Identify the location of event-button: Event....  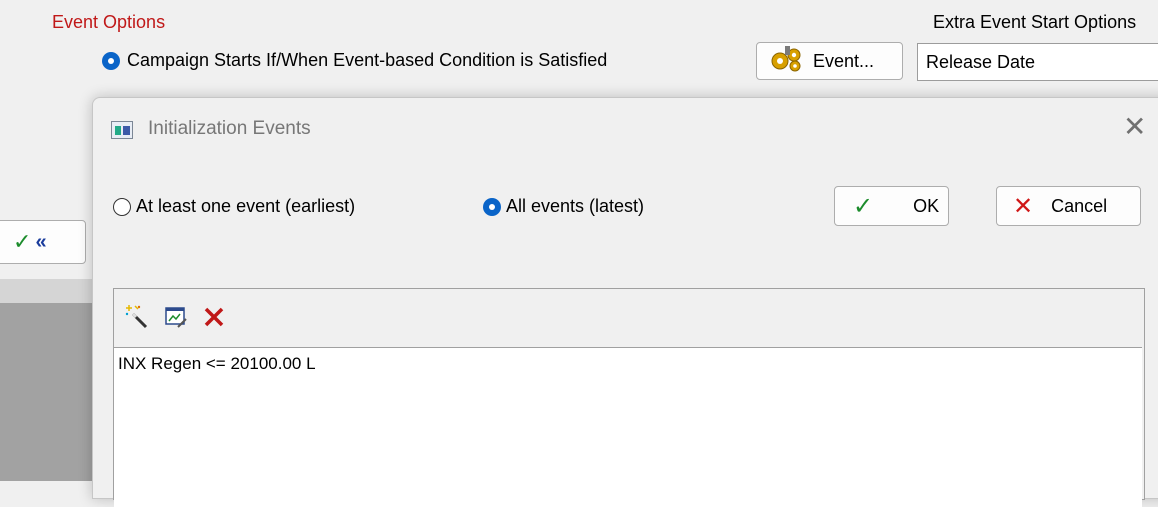
(829, 61).